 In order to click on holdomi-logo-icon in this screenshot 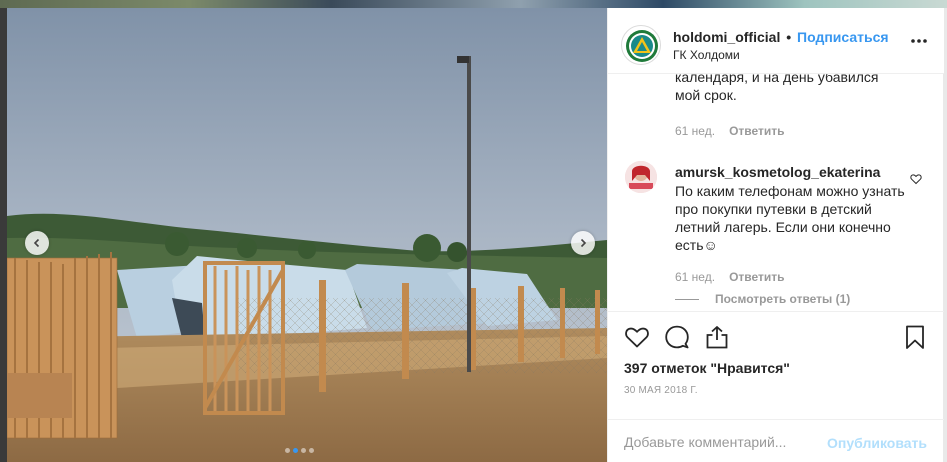, I will do `click(642, 46)`.